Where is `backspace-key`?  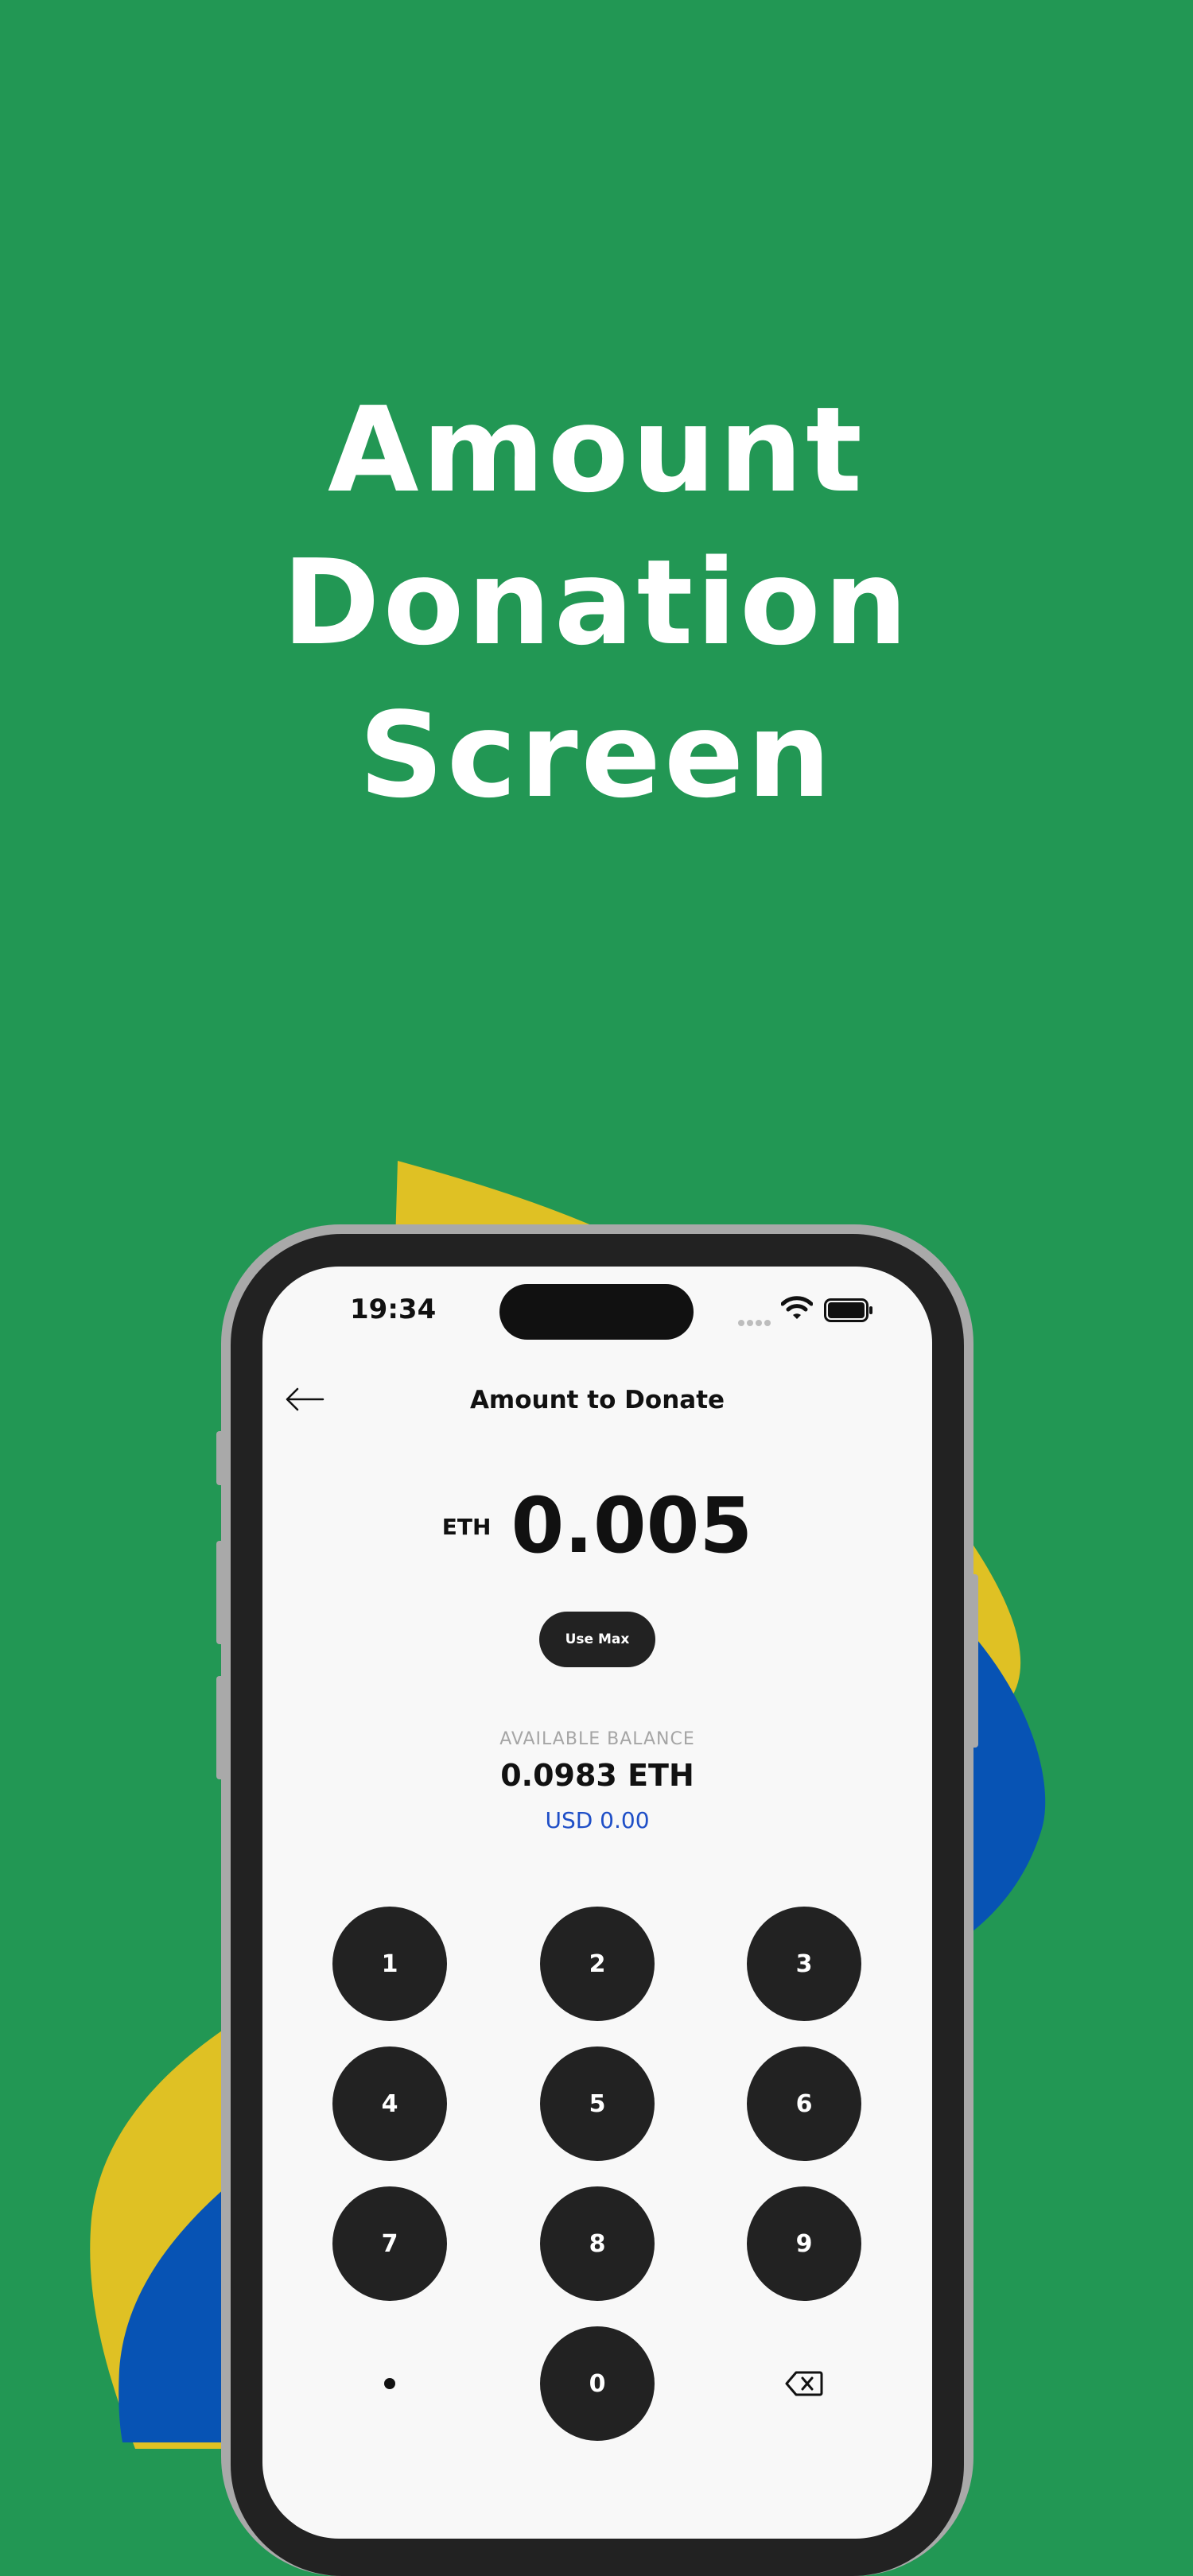
backspace-key is located at coordinates (804, 2383).